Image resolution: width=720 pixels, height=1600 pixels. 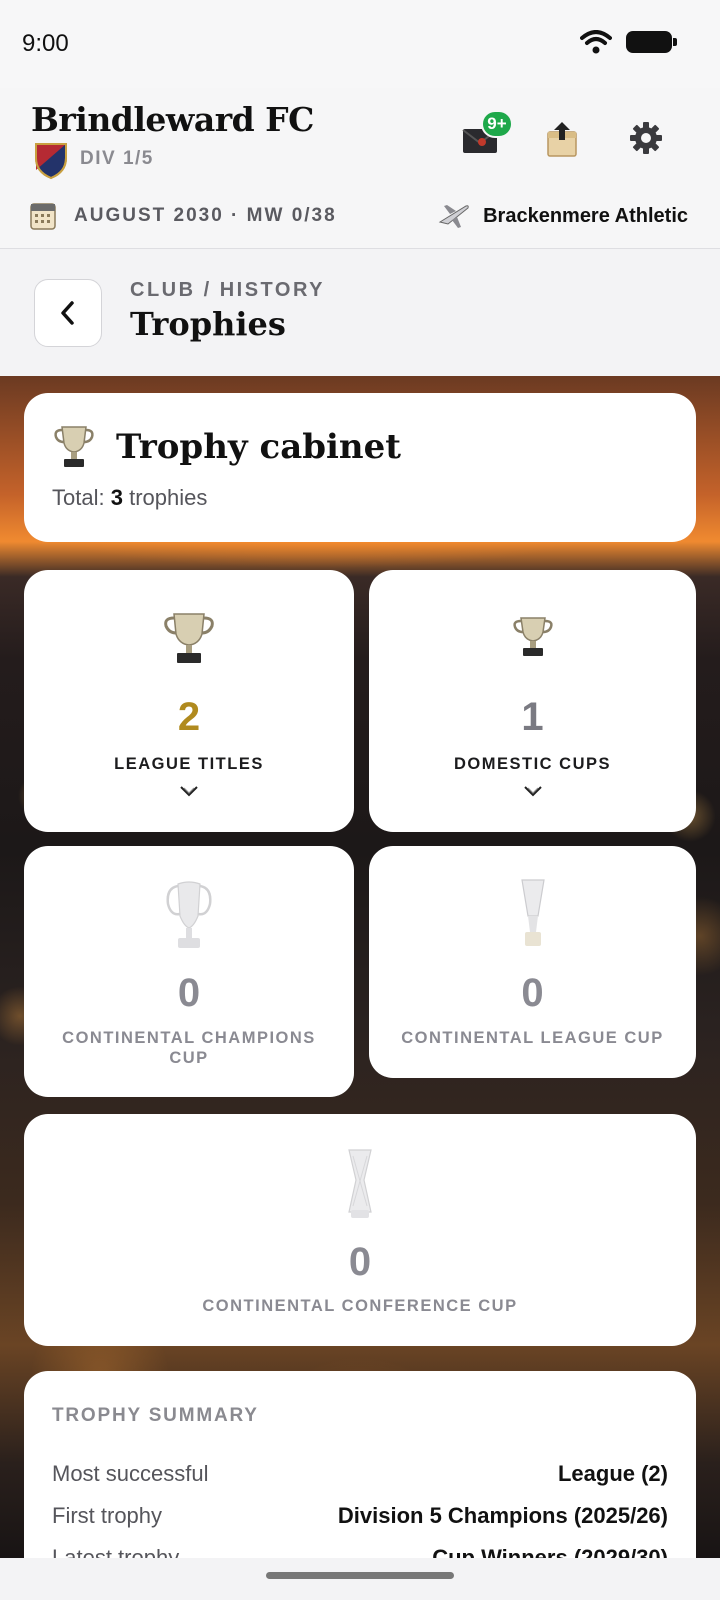 What do you see at coordinates (360, 1262) in the screenshot?
I see `conference-cup-count: 0` at bounding box center [360, 1262].